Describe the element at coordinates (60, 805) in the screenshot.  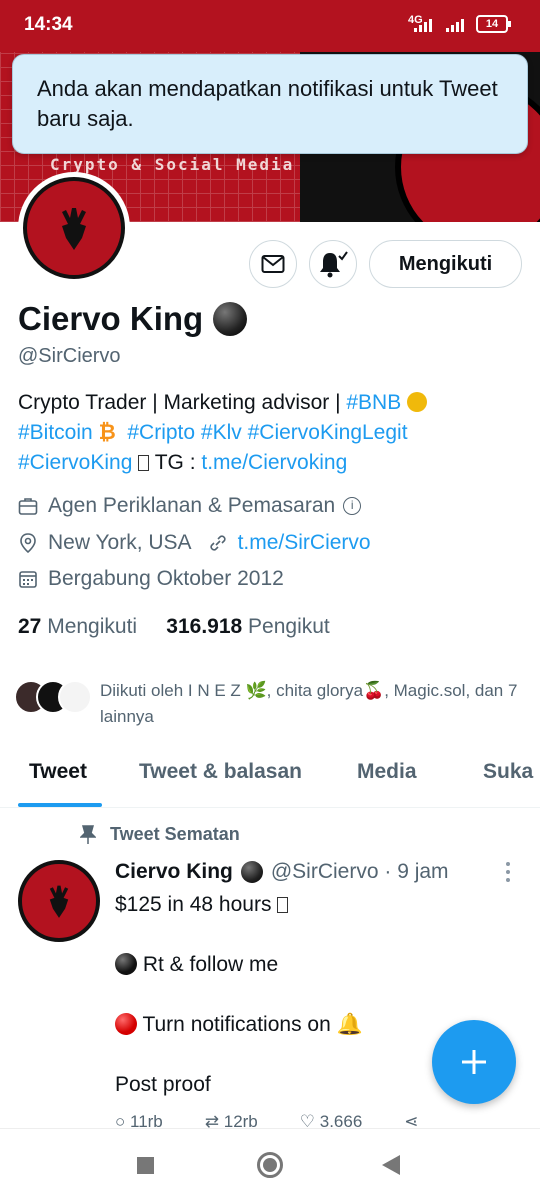
I see `active-tab-indicator` at that location.